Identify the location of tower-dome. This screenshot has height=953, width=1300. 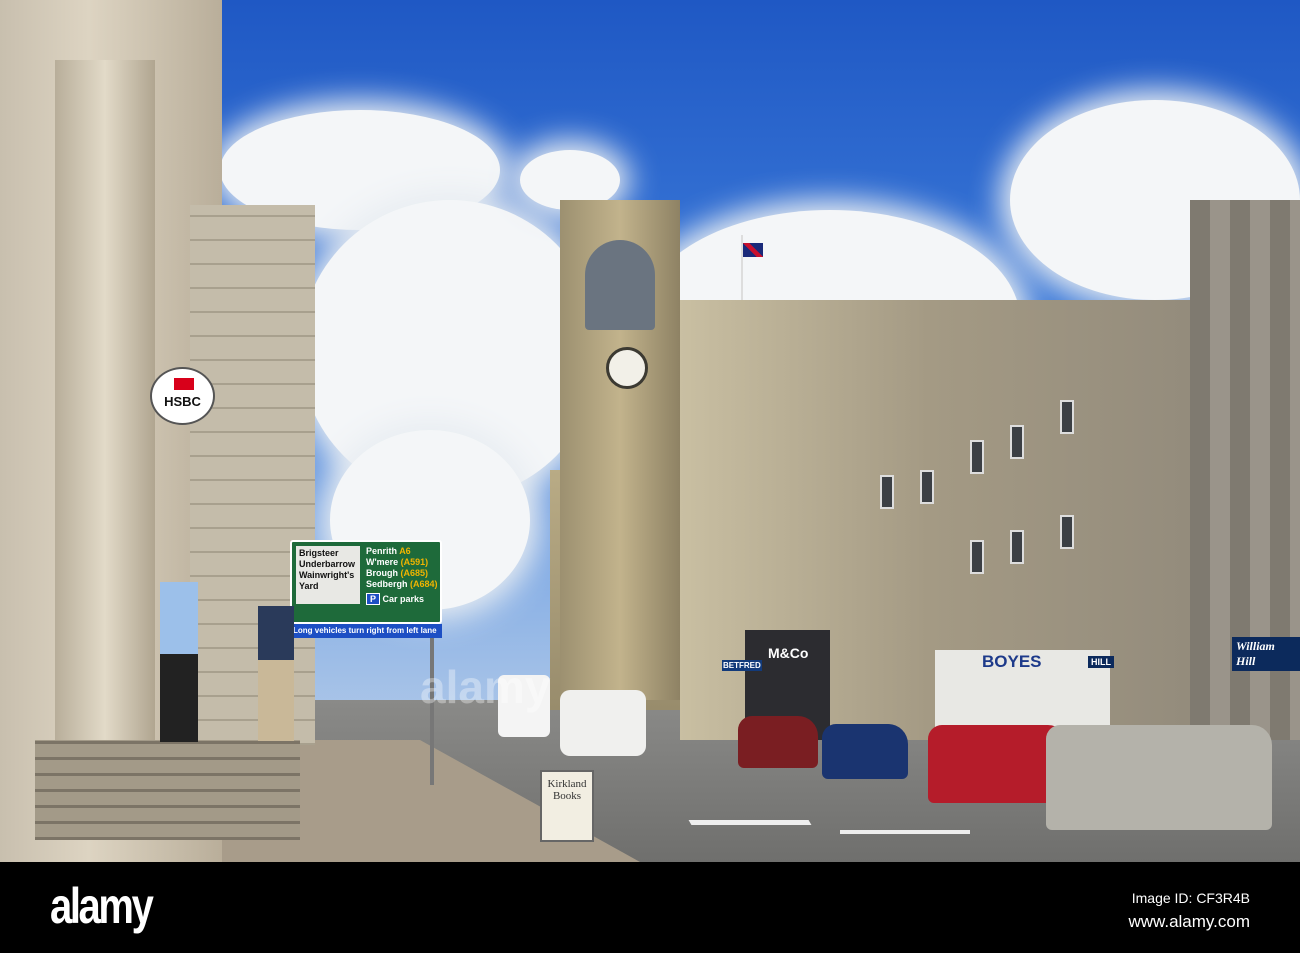
(620, 285).